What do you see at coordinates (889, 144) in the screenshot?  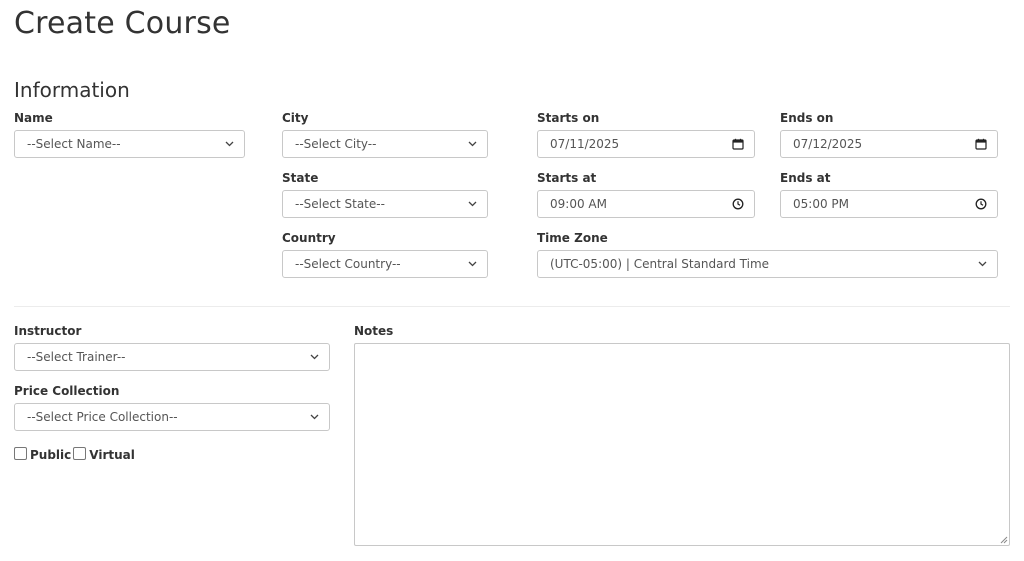 I see `ends-on-date-input: 07/12/2025` at bounding box center [889, 144].